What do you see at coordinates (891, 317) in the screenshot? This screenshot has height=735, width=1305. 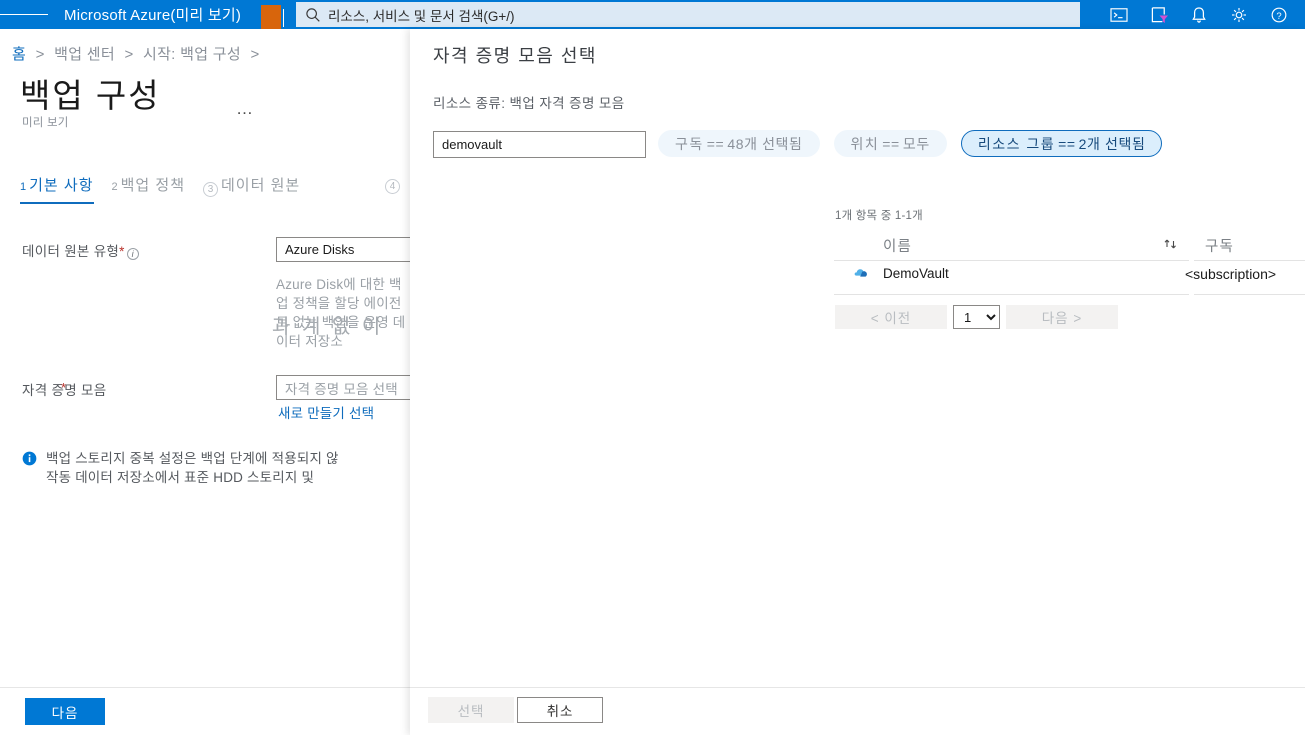 I see `previous-page-button: < 이전` at bounding box center [891, 317].